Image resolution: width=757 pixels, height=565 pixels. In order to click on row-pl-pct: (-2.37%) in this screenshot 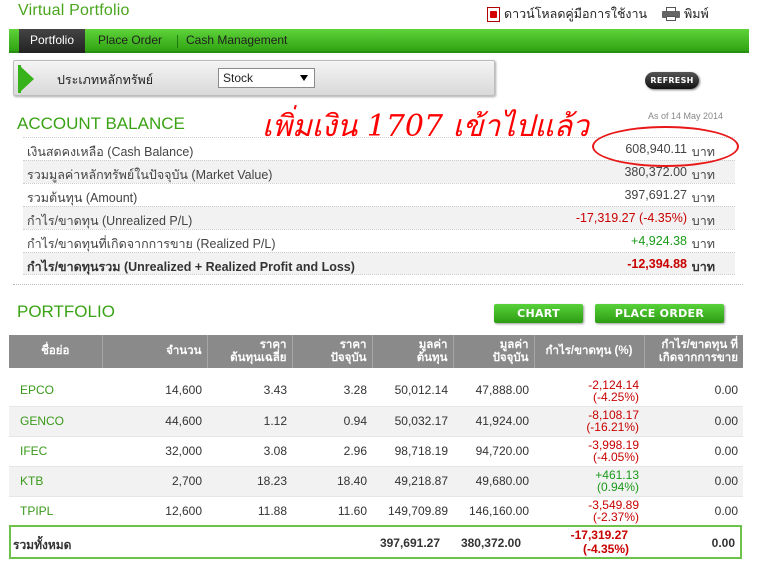, I will do `click(615, 517)`.